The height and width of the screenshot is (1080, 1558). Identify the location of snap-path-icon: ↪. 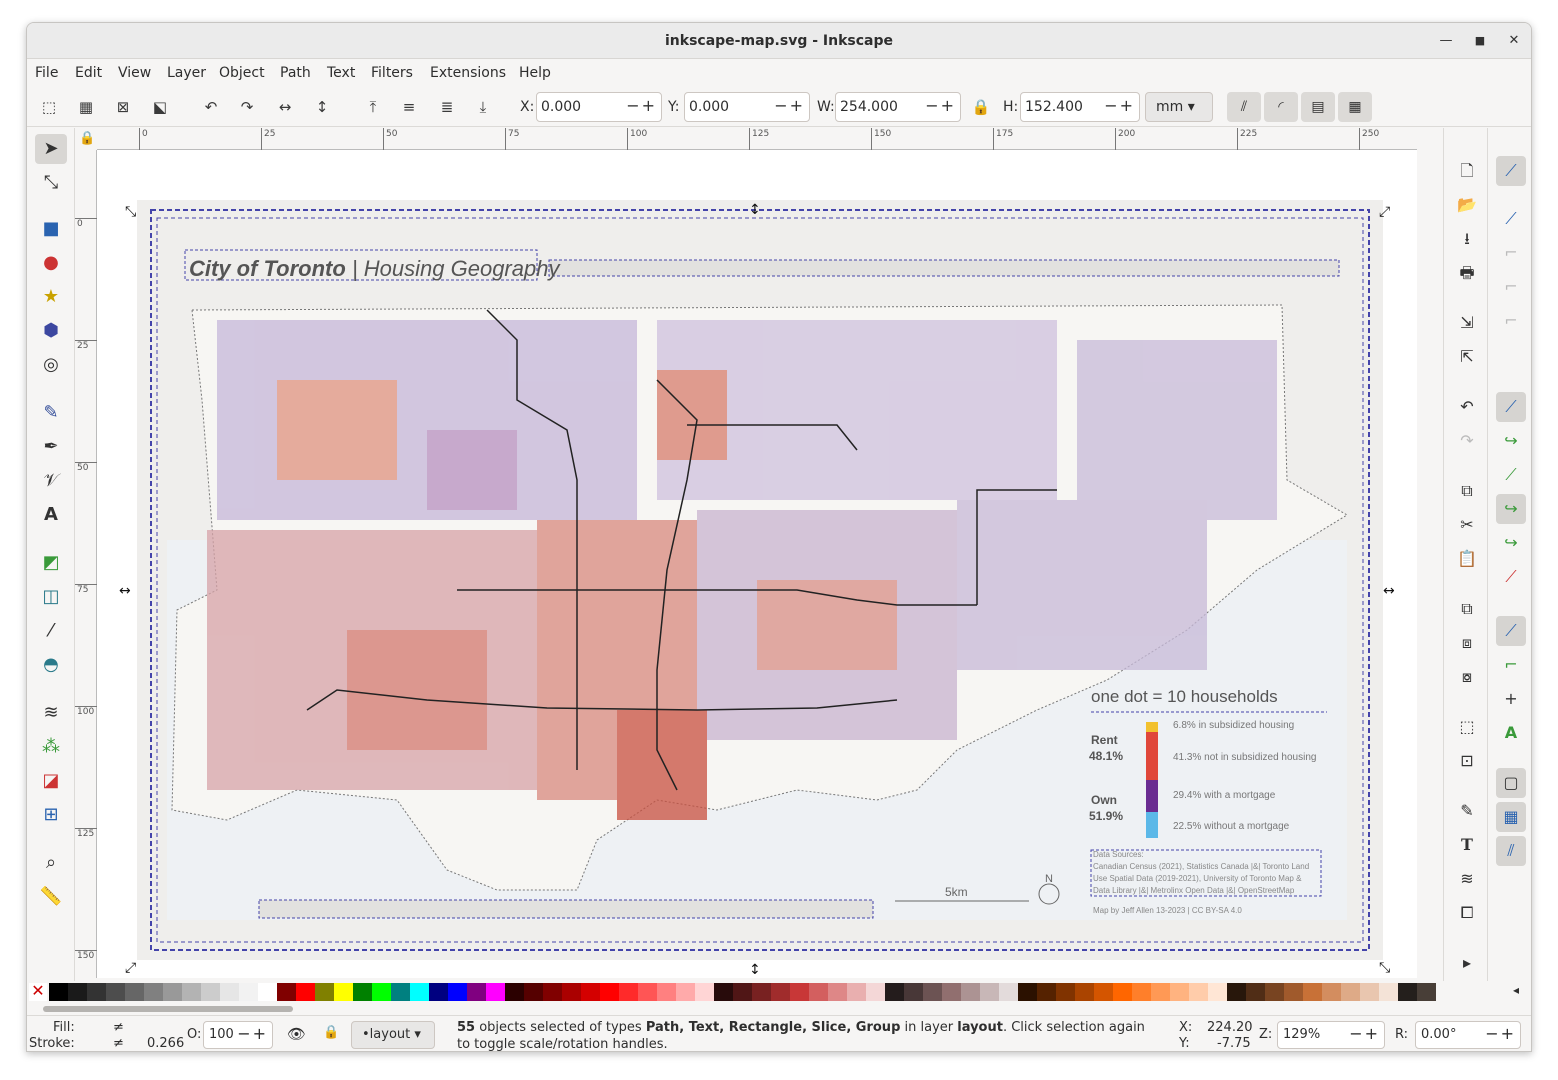
(1511, 441).